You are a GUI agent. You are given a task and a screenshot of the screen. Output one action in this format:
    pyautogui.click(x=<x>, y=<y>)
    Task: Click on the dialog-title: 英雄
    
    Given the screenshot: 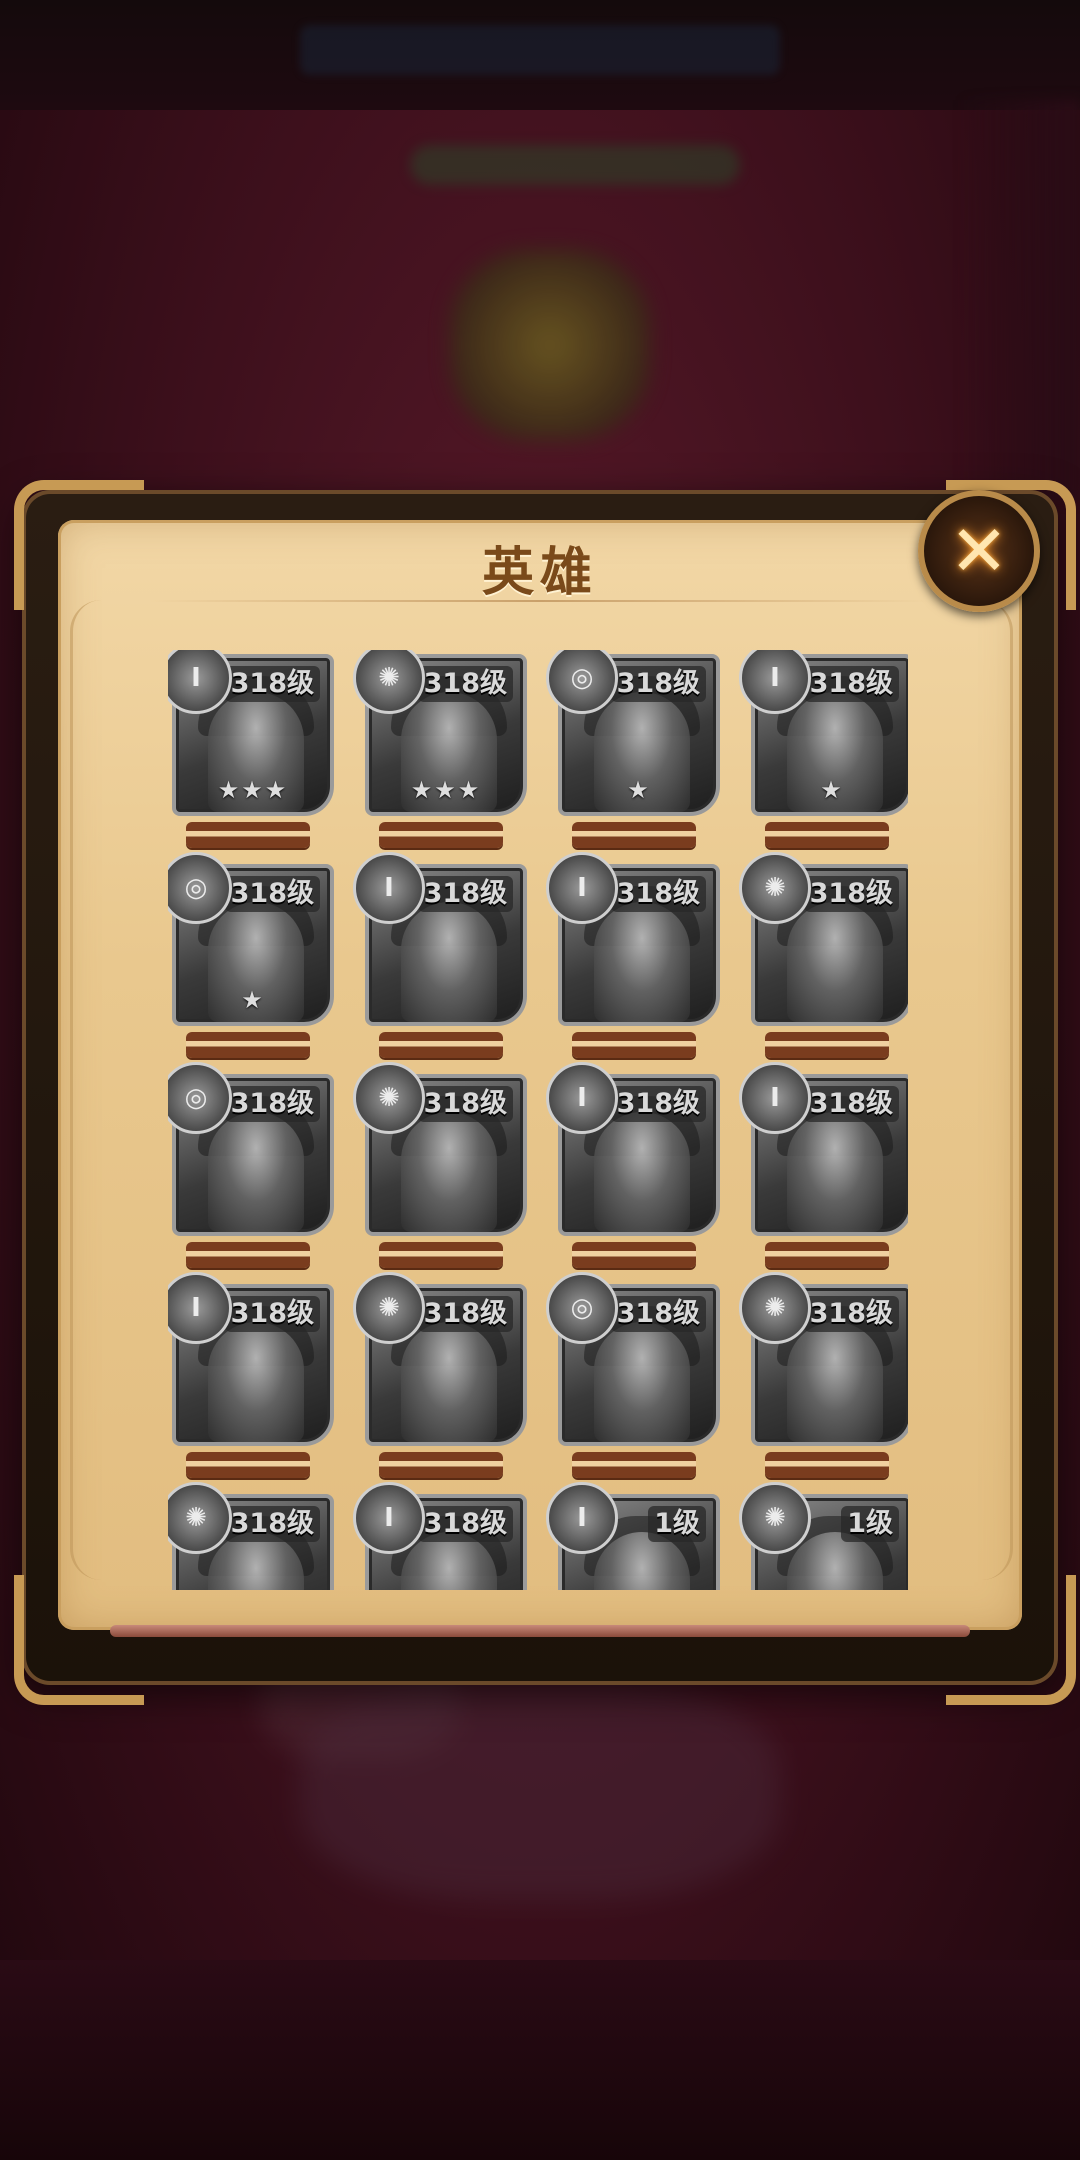 What is the action you would take?
    pyautogui.click(x=539, y=573)
    